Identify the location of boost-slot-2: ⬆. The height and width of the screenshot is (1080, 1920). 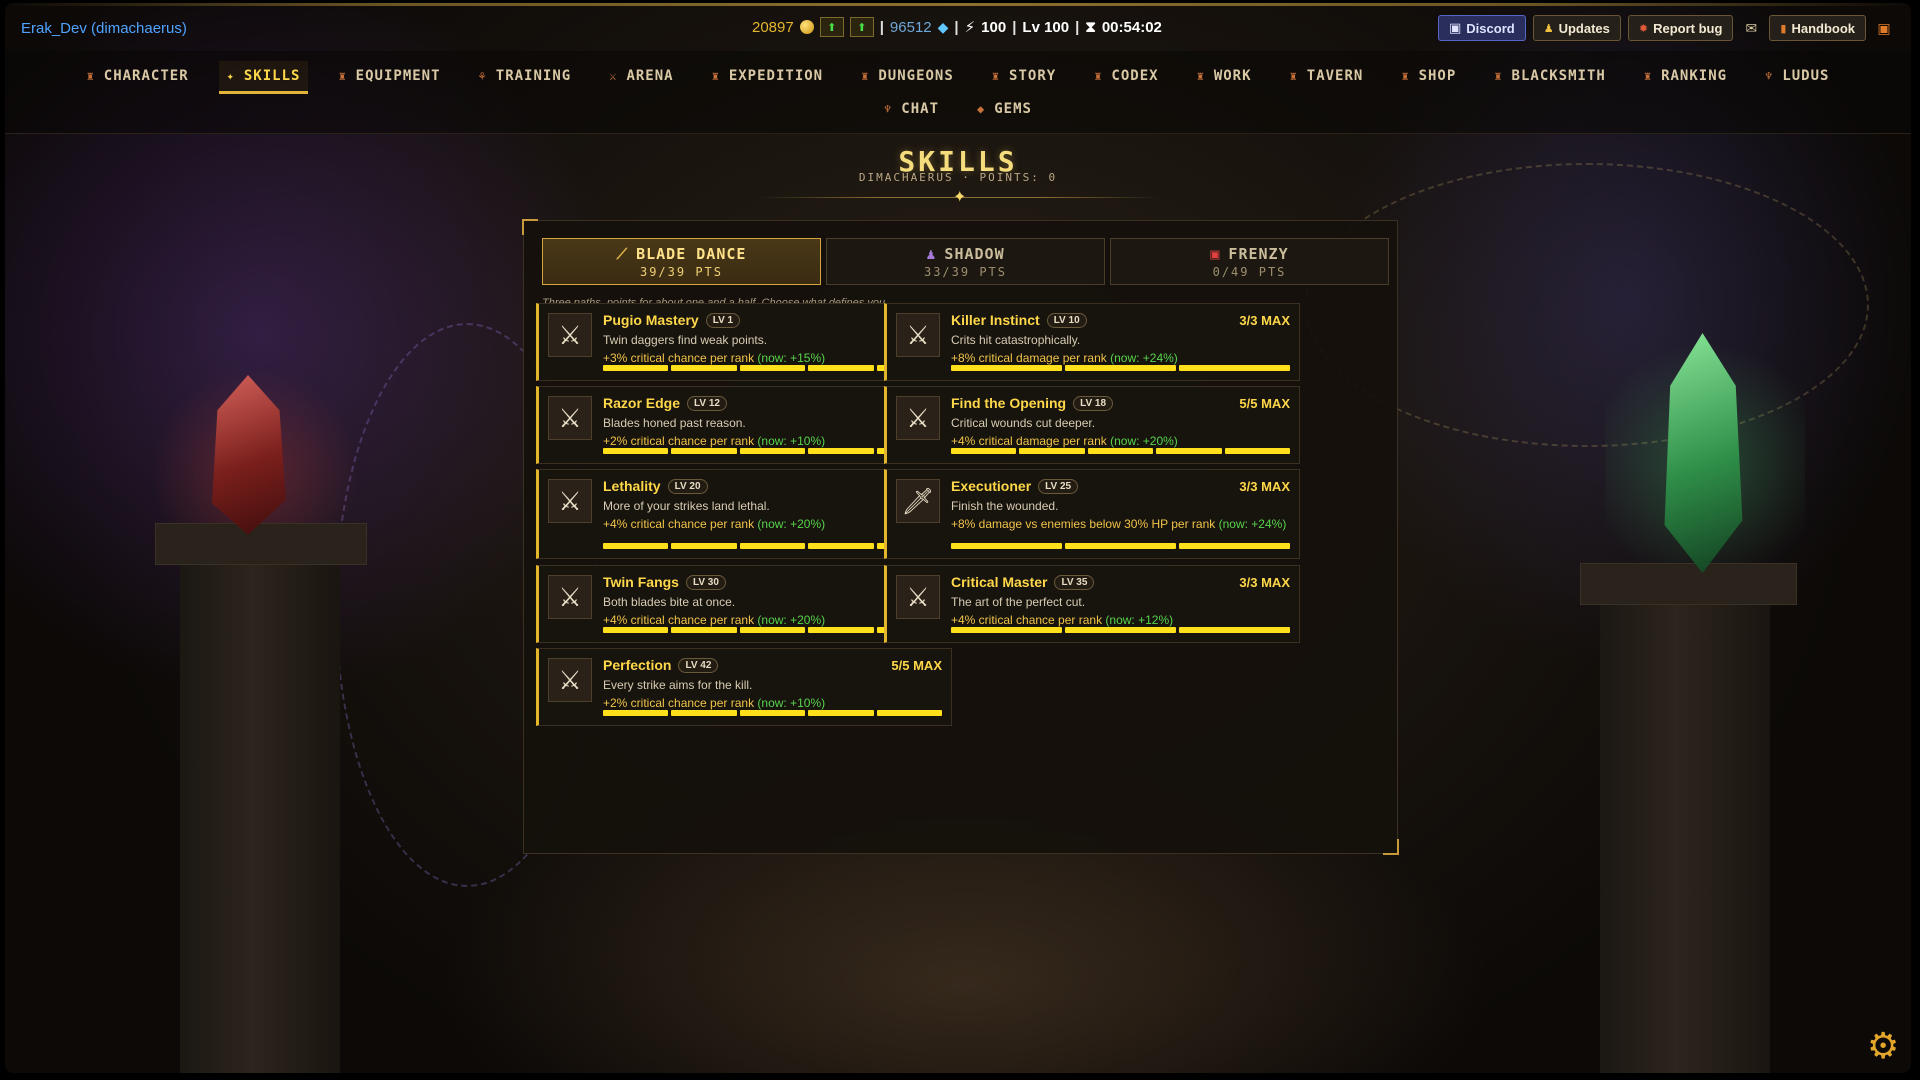
(861, 27).